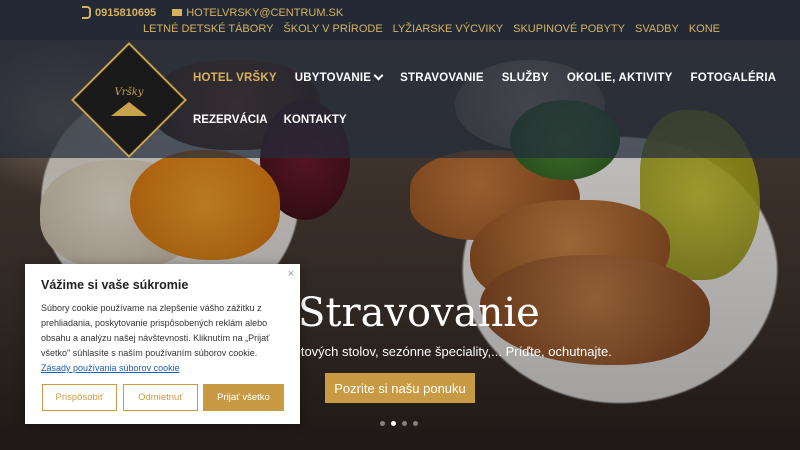 The width and height of the screenshot is (800, 450). I want to click on offer-button: Pozrite si našu ponuku, so click(400, 388).